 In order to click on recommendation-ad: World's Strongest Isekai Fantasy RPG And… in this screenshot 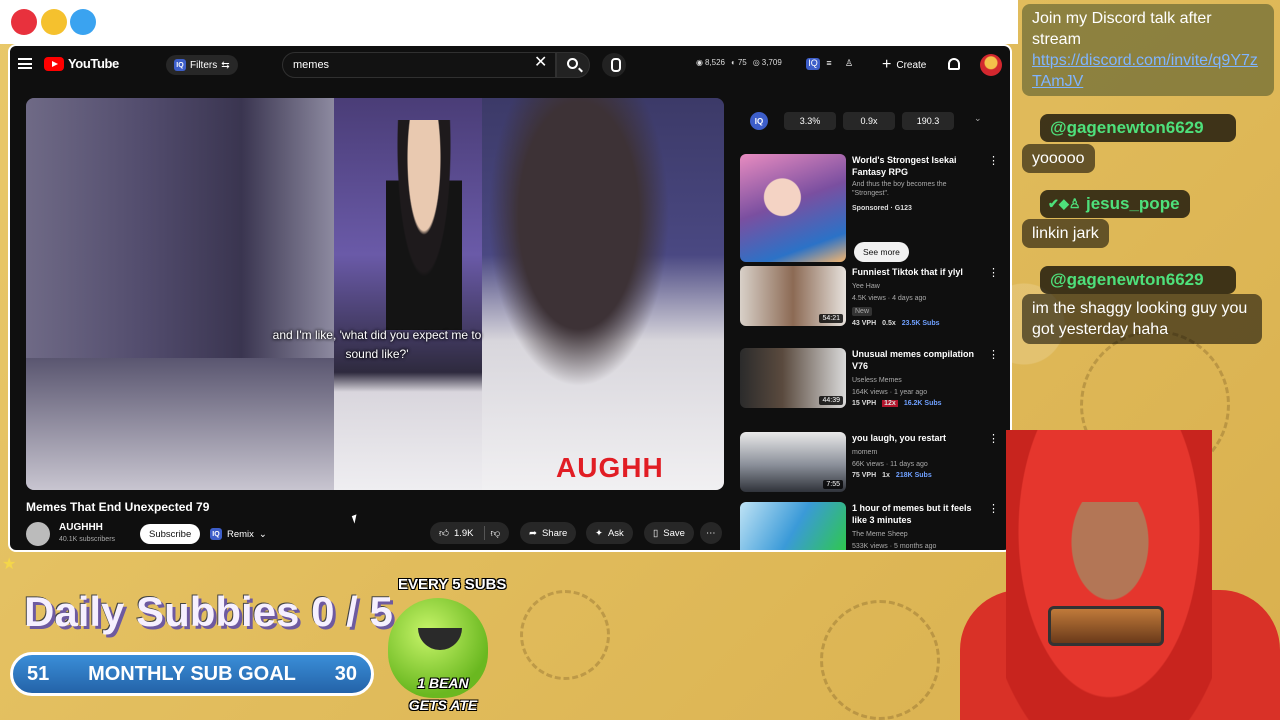, I will do `click(870, 208)`.